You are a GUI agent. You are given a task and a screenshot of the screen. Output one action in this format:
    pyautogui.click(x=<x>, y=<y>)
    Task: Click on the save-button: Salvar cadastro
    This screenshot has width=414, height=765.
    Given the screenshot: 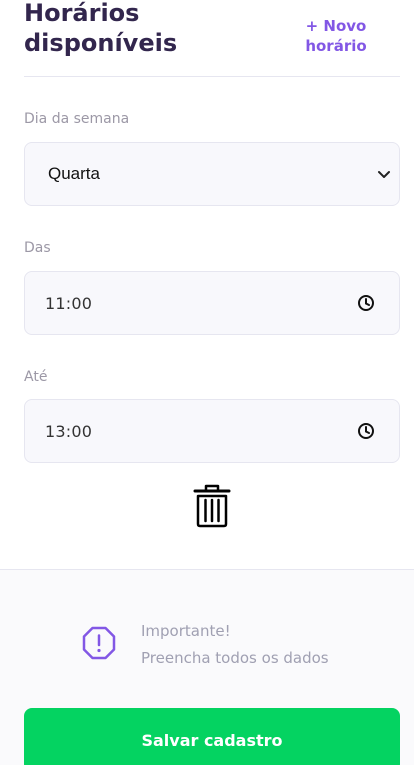 What is the action you would take?
    pyautogui.click(x=212, y=736)
    